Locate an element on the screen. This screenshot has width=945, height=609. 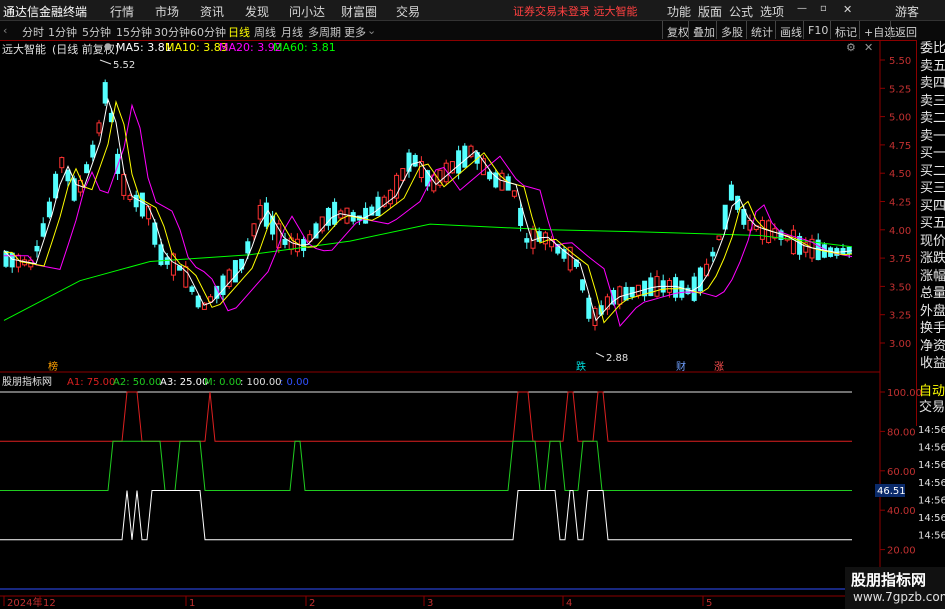
indicator-100: : 100.00 is located at coordinates (261, 382).